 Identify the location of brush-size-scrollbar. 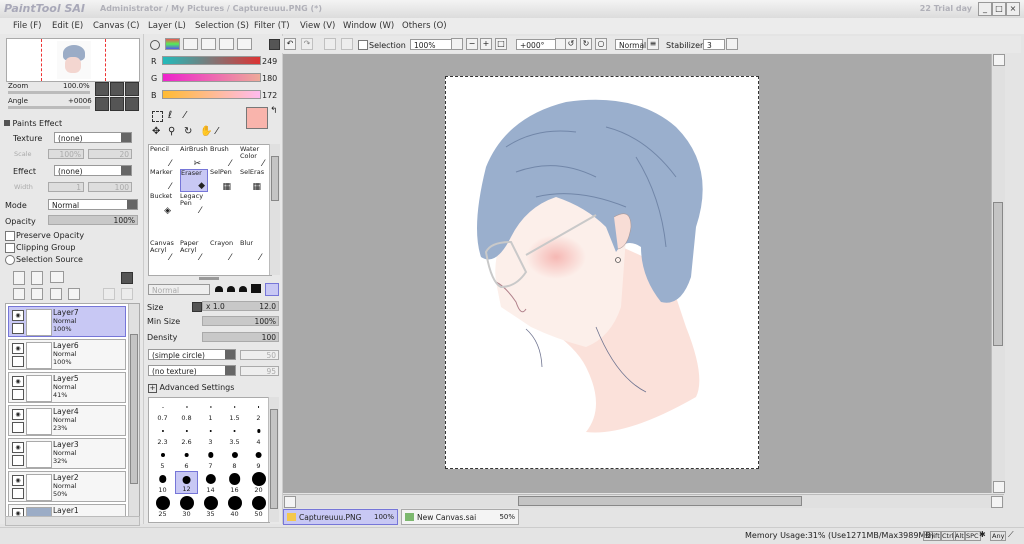
(273, 459).